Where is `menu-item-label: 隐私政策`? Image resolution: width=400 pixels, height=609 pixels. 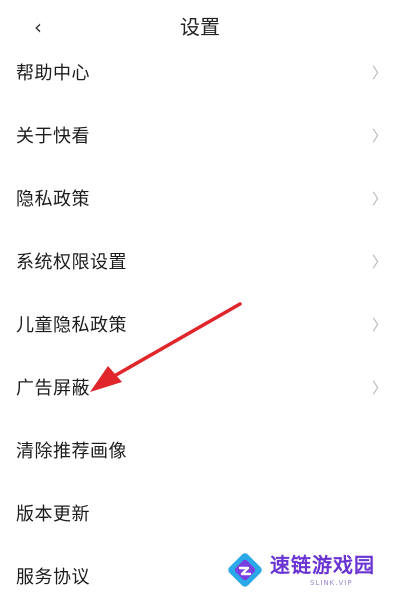 menu-item-label: 隐私政策 is located at coordinates (53, 199).